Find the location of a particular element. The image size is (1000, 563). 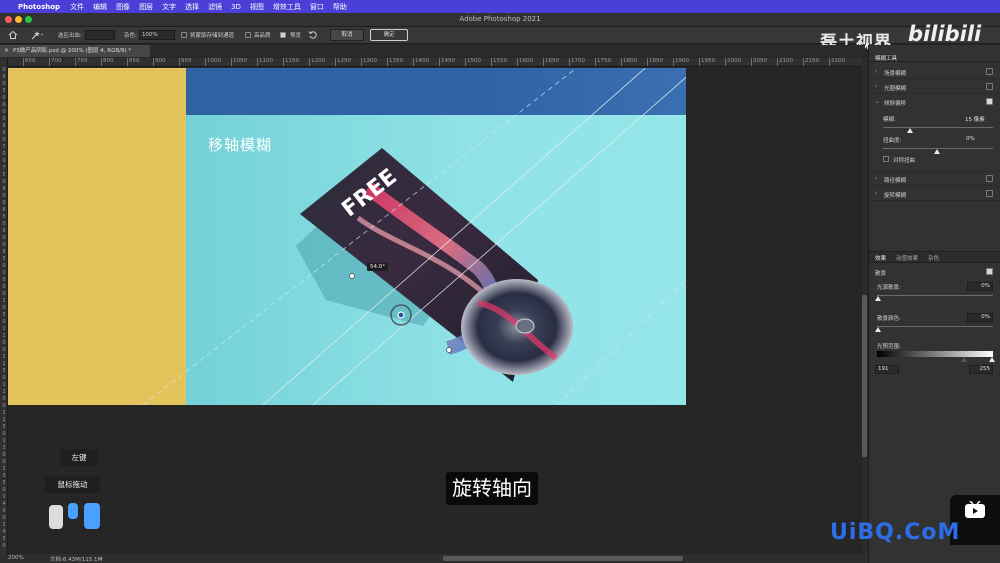

noise-field: 100% is located at coordinates (157, 35).